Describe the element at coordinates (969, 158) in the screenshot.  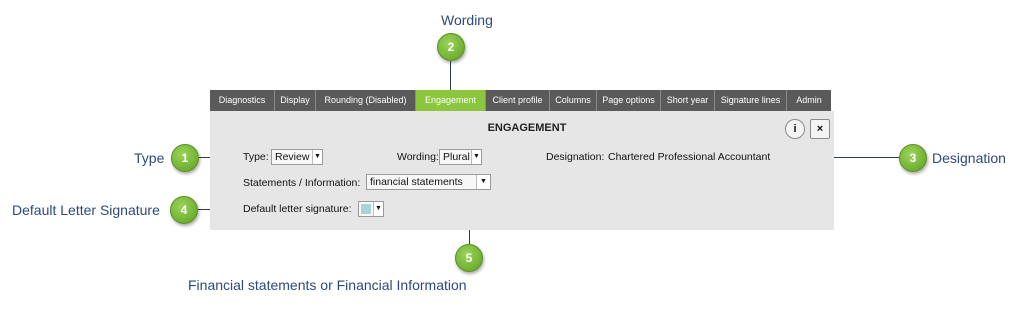
I see `callout-designation-text: Designation` at that location.